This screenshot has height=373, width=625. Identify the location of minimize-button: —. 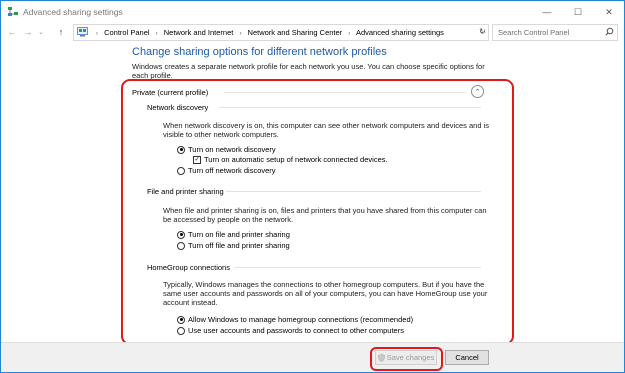
(547, 12).